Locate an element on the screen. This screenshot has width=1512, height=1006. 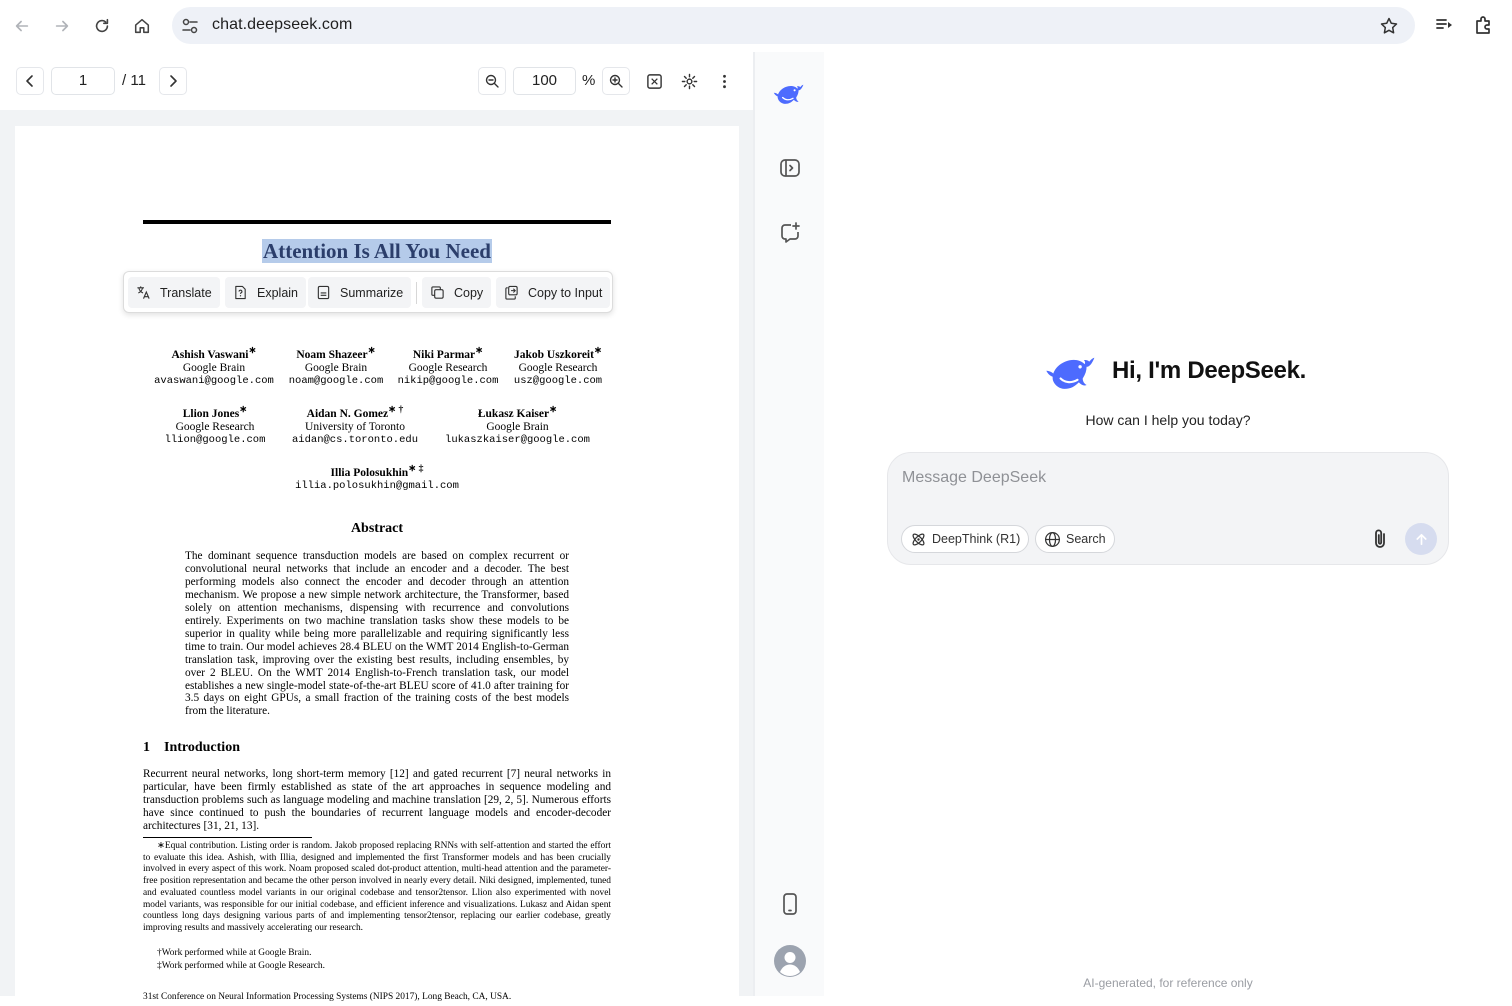
translate-button: Translate is located at coordinates (174, 292).